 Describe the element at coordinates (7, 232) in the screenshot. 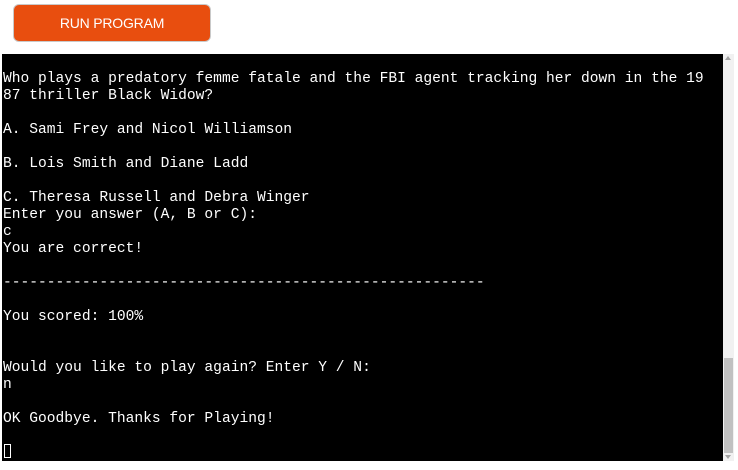

I see `user-answer-input: c` at that location.